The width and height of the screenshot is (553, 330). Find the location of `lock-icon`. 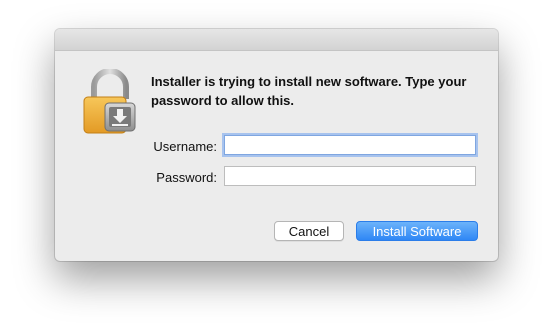

lock-icon is located at coordinates (110, 101).